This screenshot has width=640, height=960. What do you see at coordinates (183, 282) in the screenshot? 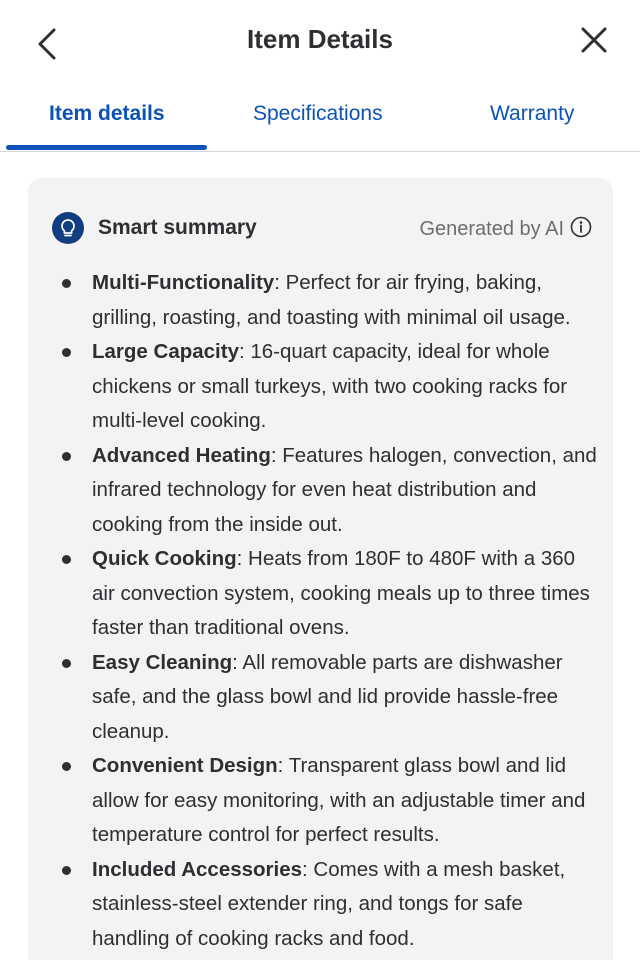
I see `summary-item-term: Multi-Functionality` at bounding box center [183, 282].